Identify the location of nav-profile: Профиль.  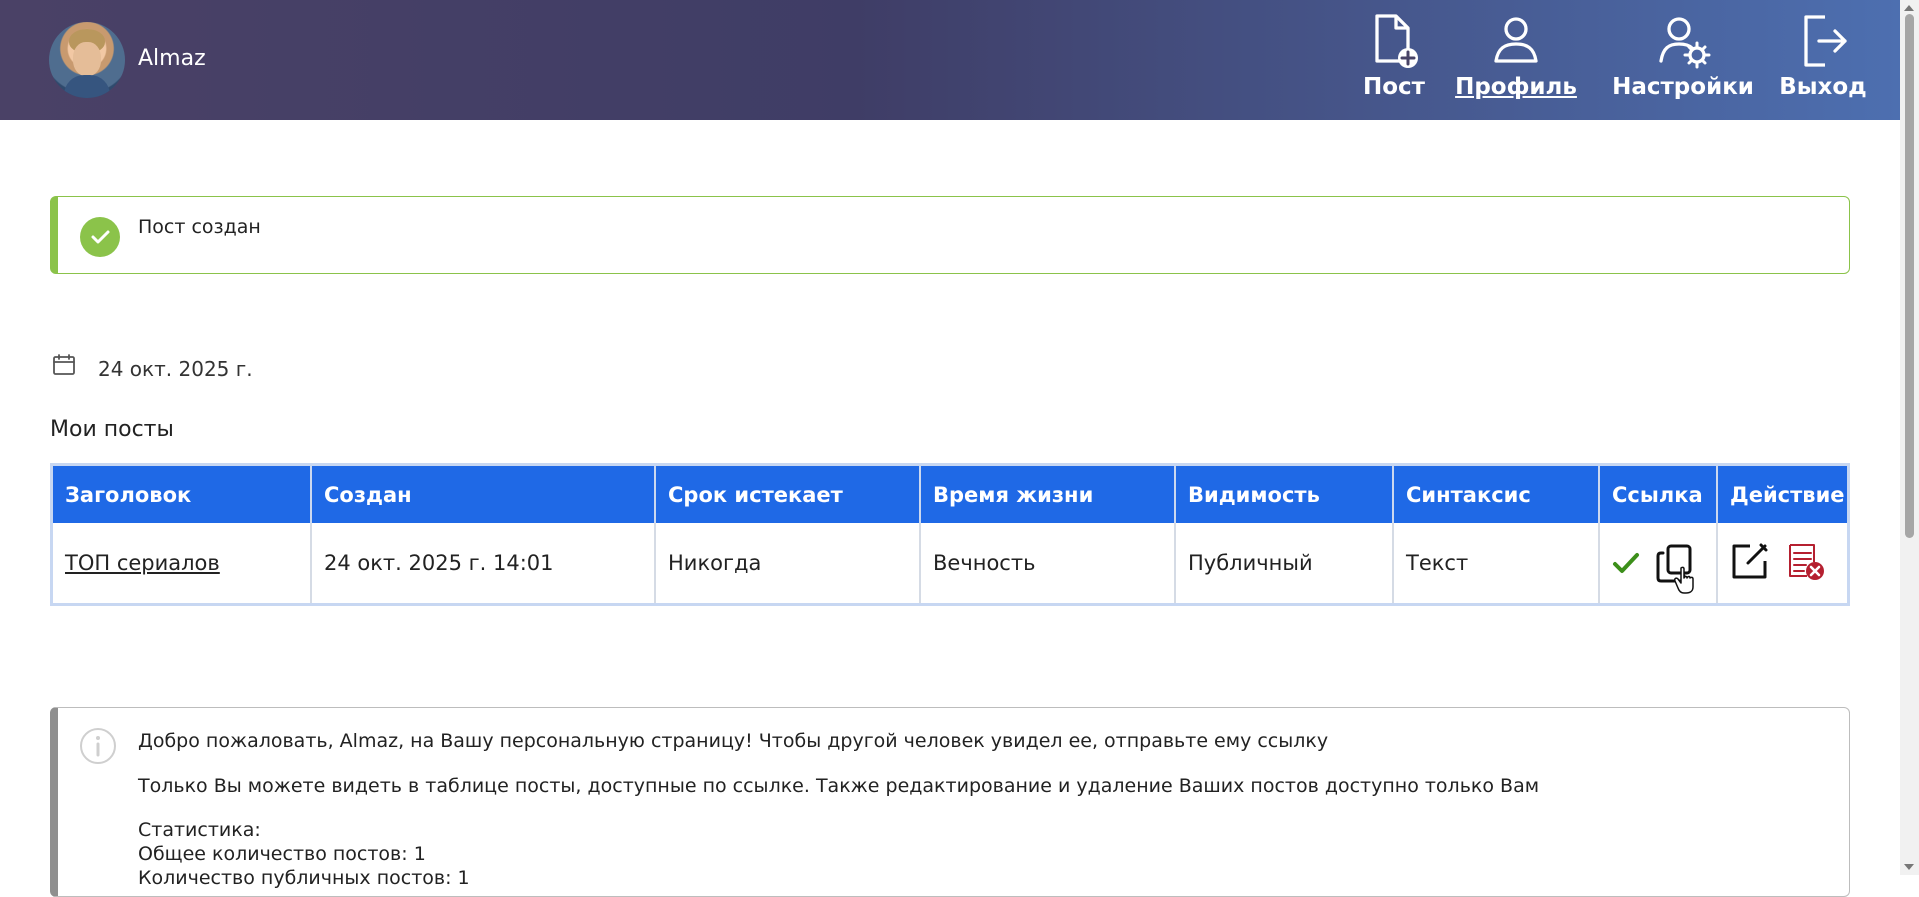
(1516, 62).